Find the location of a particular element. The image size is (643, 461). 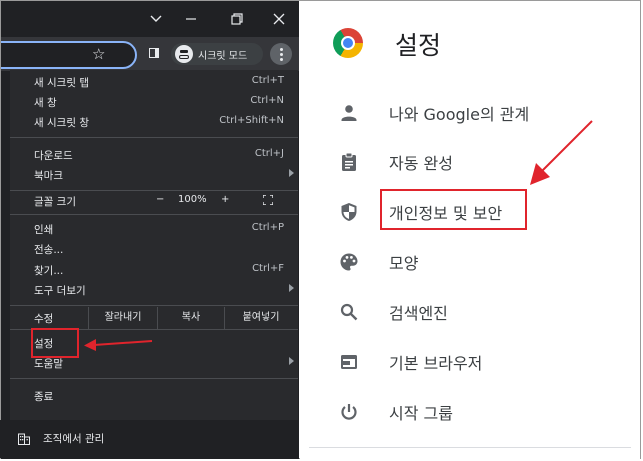

incognito-badge: 시크릿 모드 is located at coordinates (217, 54).